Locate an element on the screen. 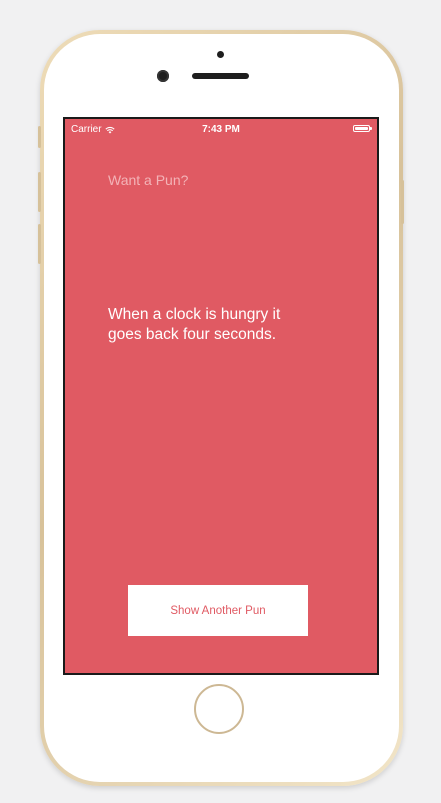 The image size is (441, 803). volume-down-button is located at coordinates (39, 244).